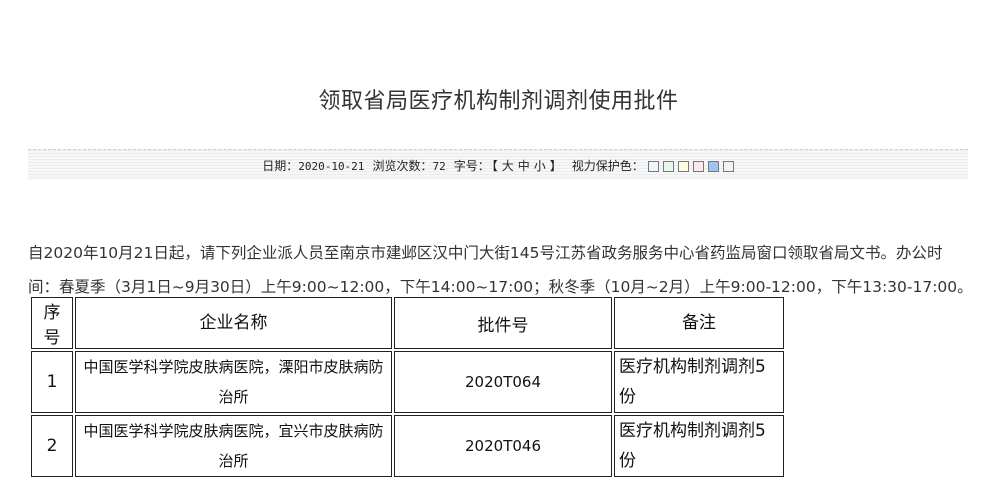 Image resolution: width=997 pixels, height=481 pixels. Describe the element at coordinates (331, 166) in the screenshot. I see `date-value: 2020-10-21` at that location.